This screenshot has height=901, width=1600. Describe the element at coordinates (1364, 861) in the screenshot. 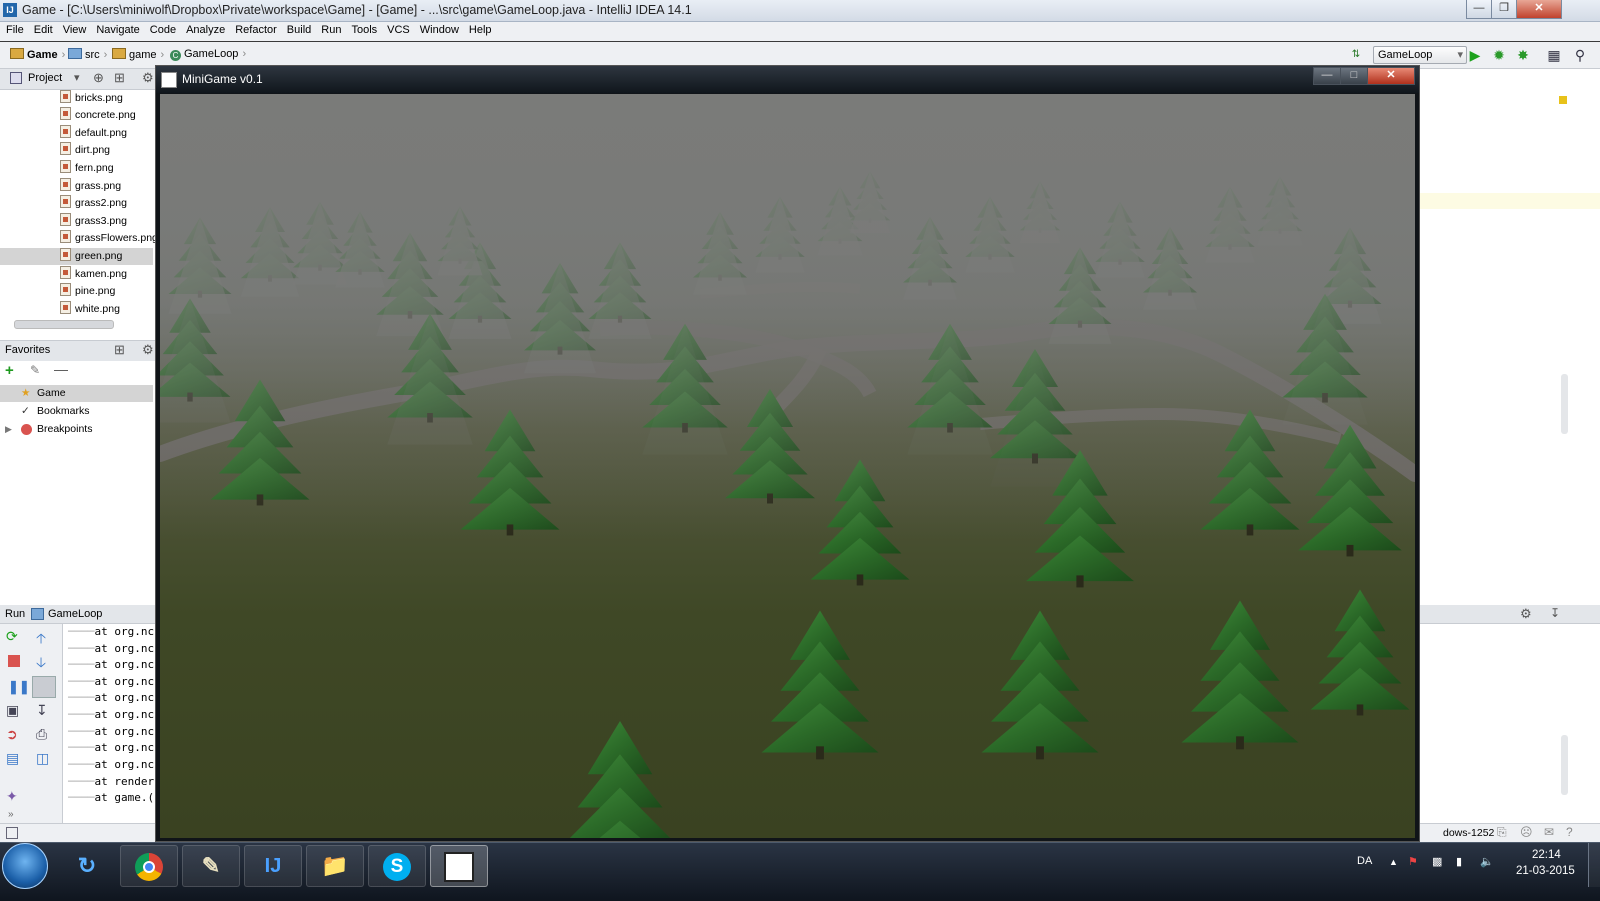

I see `language-indicator: DA` at that location.